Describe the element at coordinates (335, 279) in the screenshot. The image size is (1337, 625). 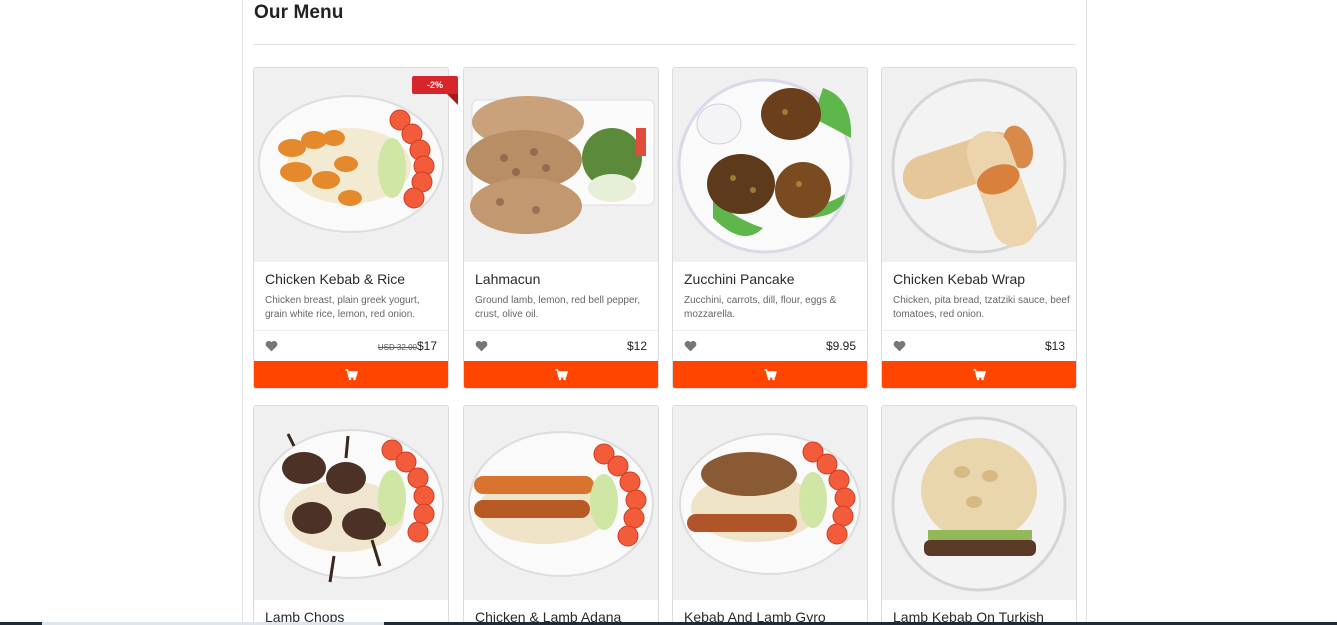
I see `dish-name: Chicken Kebab & Rice` at that location.